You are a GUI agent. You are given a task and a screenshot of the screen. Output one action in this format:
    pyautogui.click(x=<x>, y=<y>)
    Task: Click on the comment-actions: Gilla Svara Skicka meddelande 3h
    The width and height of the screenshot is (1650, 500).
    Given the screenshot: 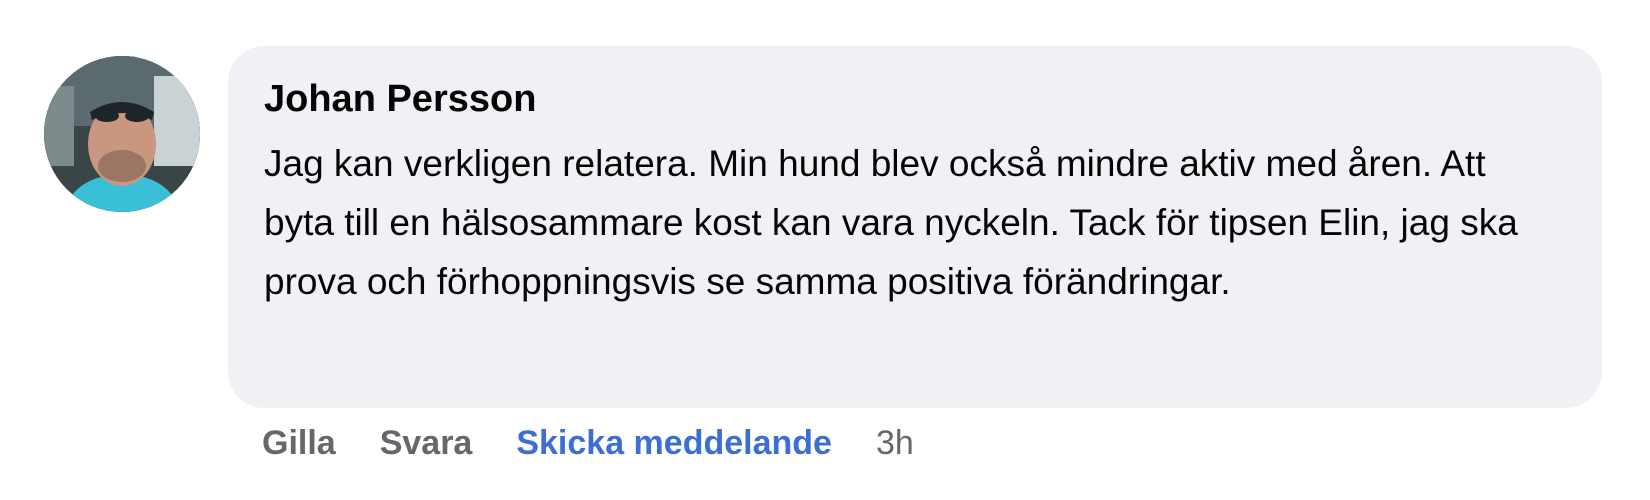 What is the action you would take?
    pyautogui.click(x=588, y=443)
    